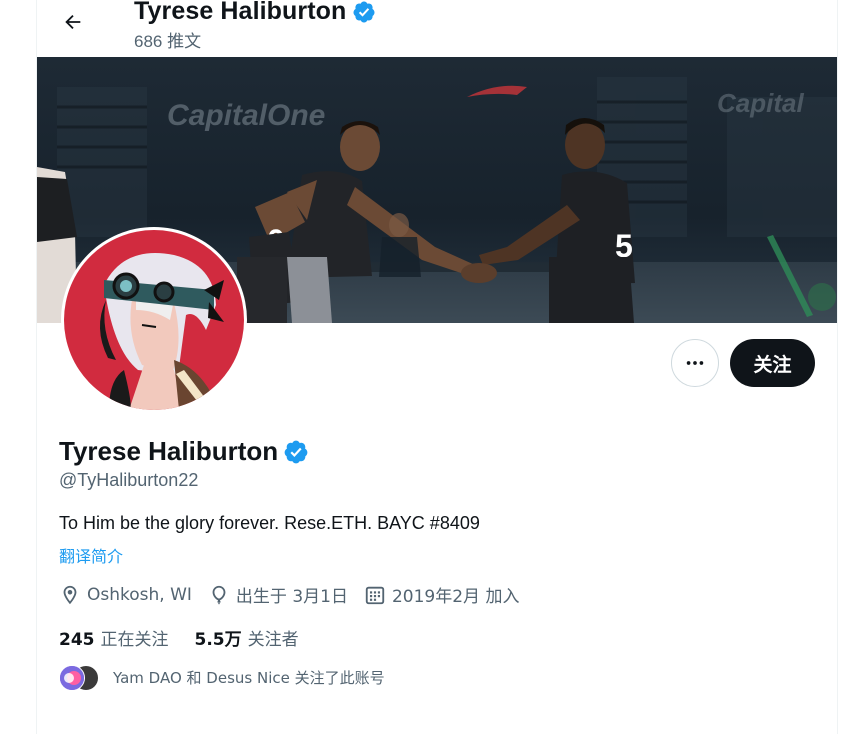  What do you see at coordinates (772, 363) in the screenshot?
I see `follow-button: 关注` at bounding box center [772, 363].